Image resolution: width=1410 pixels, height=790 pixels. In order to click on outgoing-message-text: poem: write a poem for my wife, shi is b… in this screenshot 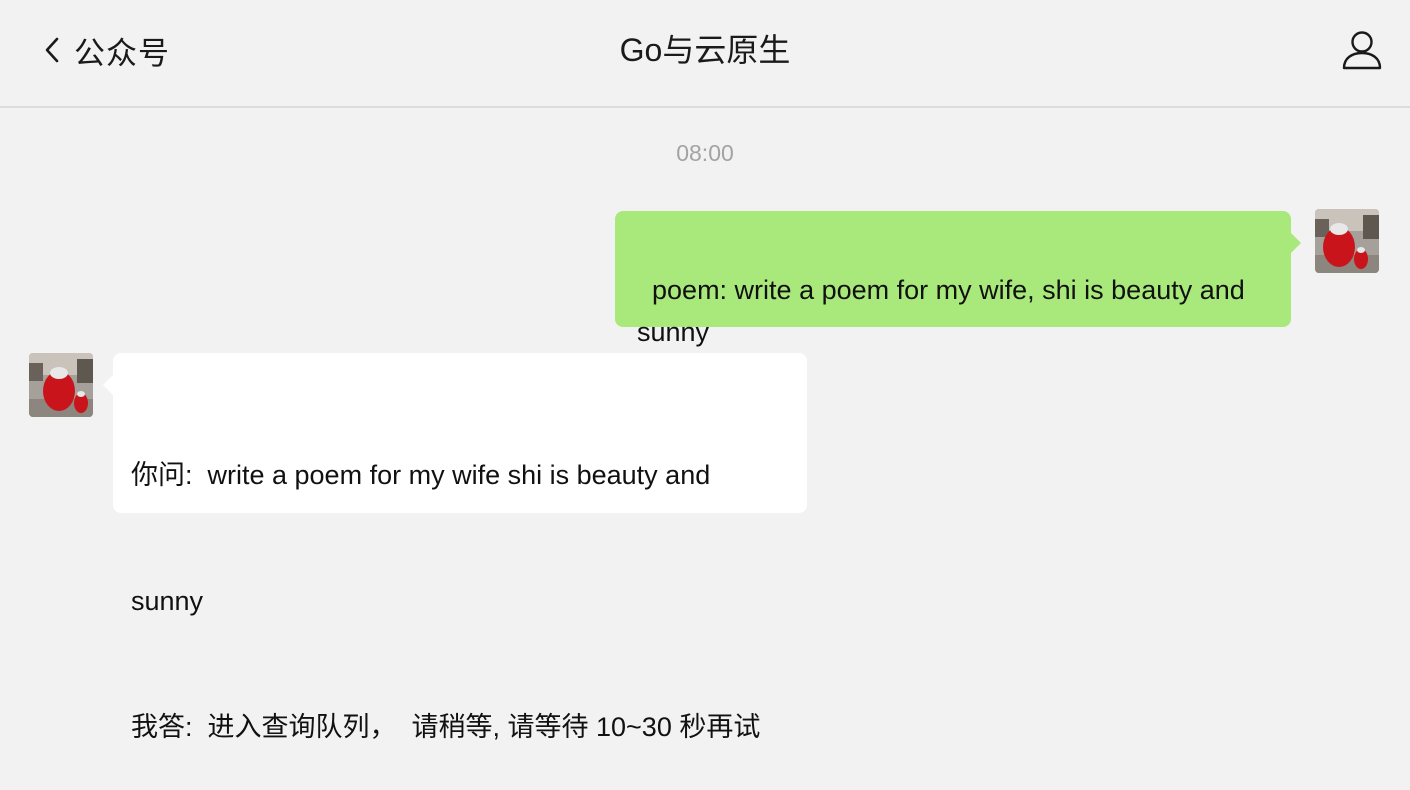, I will do `click(945, 311)`.